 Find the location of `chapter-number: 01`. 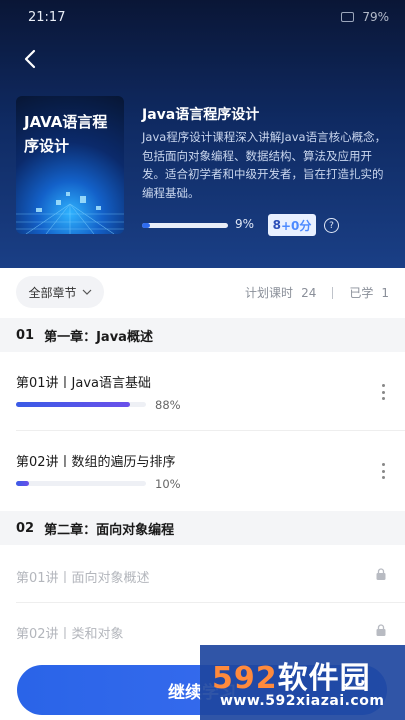

chapter-number: 01 is located at coordinates (25, 335).